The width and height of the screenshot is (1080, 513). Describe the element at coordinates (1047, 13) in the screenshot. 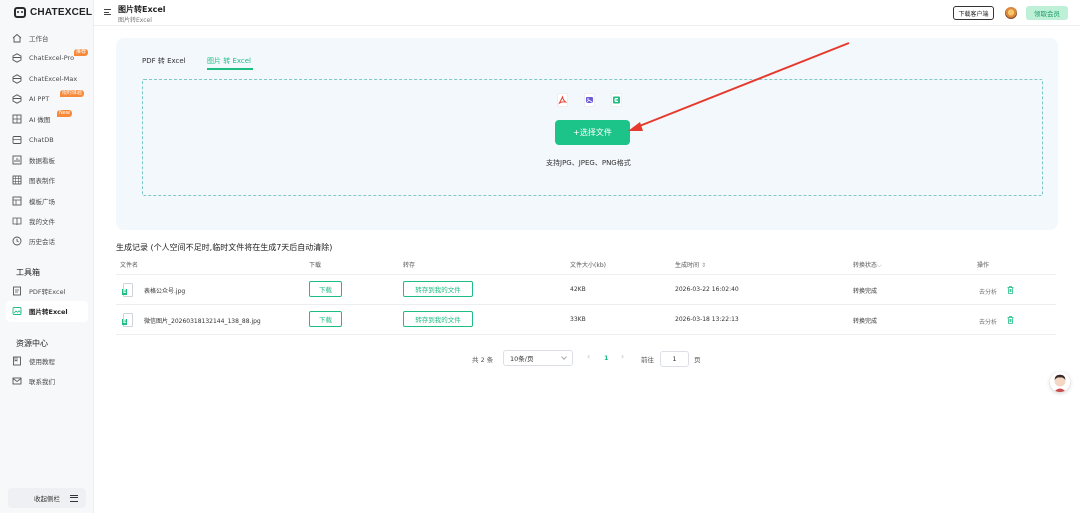

I see `claim-membership-button: 领取会员` at that location.